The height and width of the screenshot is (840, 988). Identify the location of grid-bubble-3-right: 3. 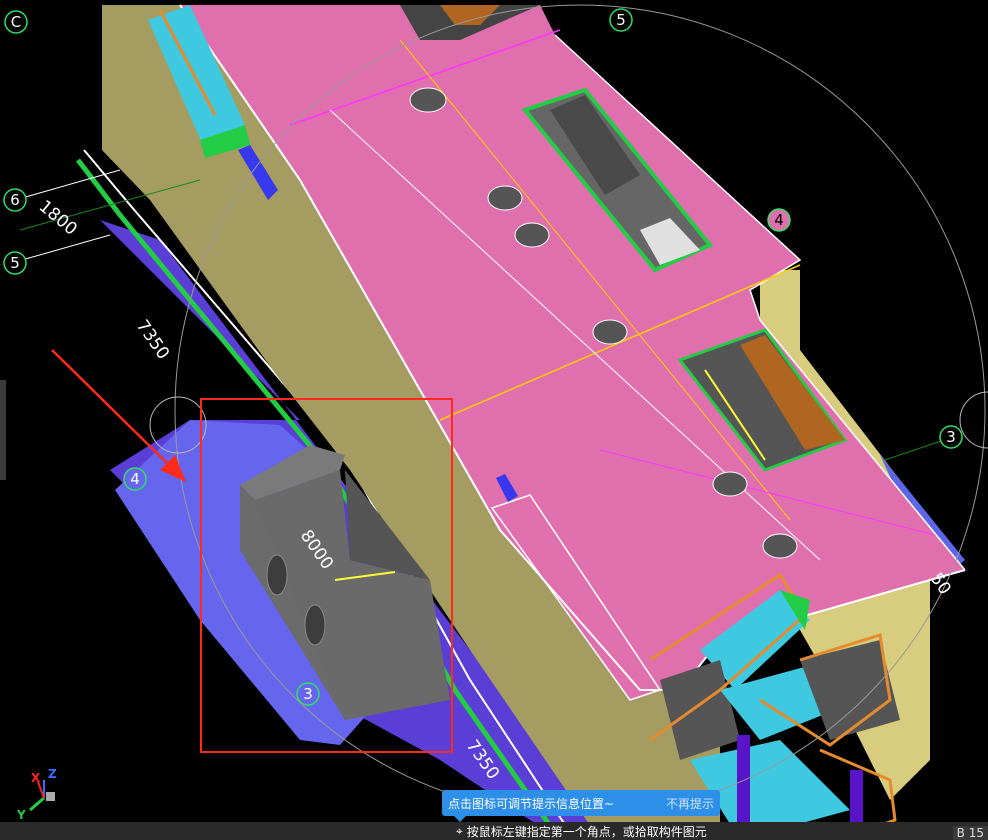
(951, 437).